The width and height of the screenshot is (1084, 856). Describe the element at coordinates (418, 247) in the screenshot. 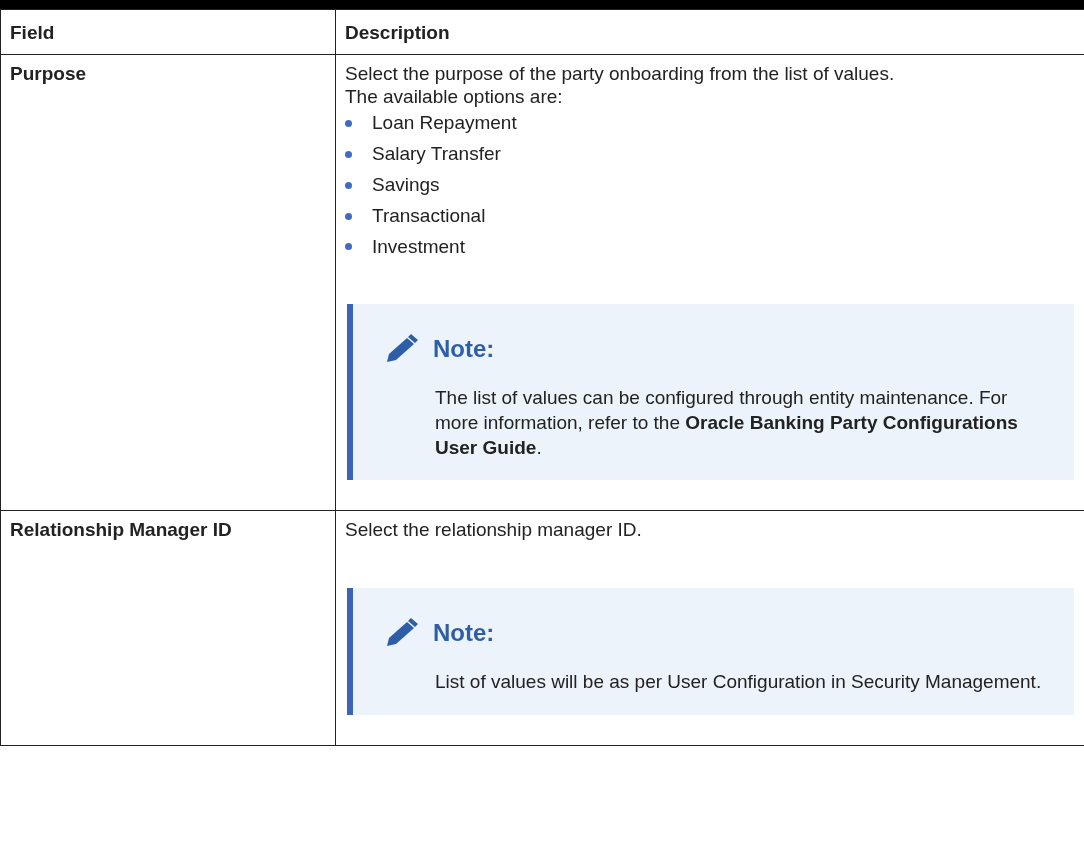

I see `option-text: Investment` at that location.